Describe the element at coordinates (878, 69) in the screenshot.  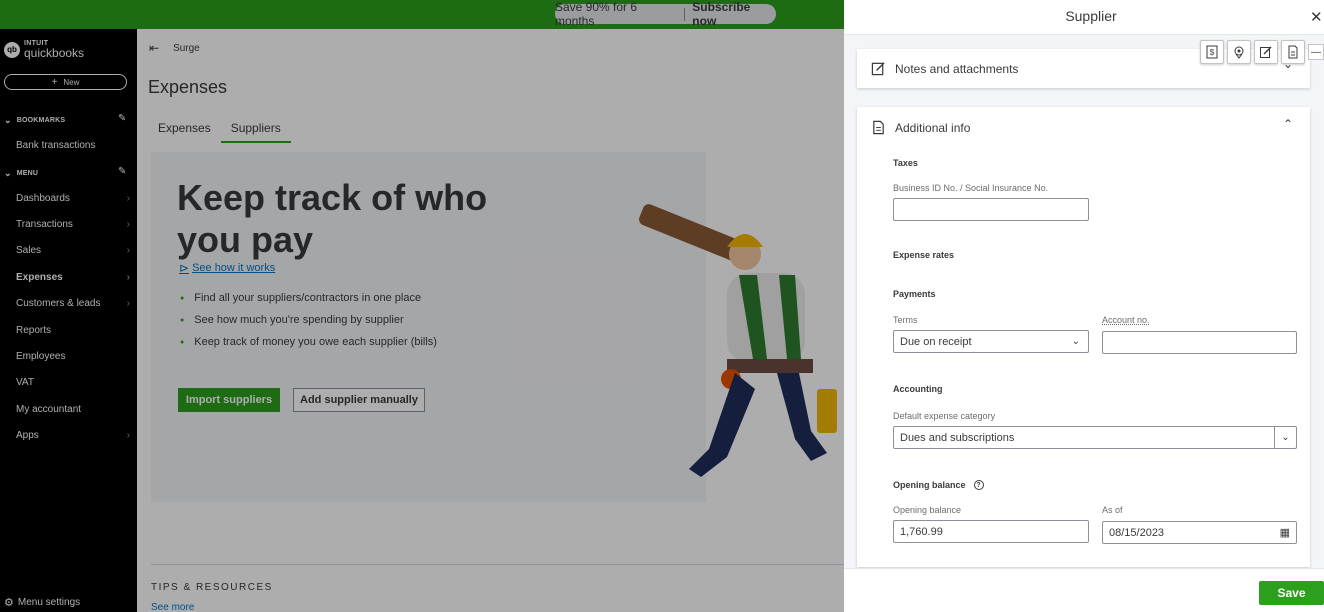
I see `edit-note-icon` at that location.